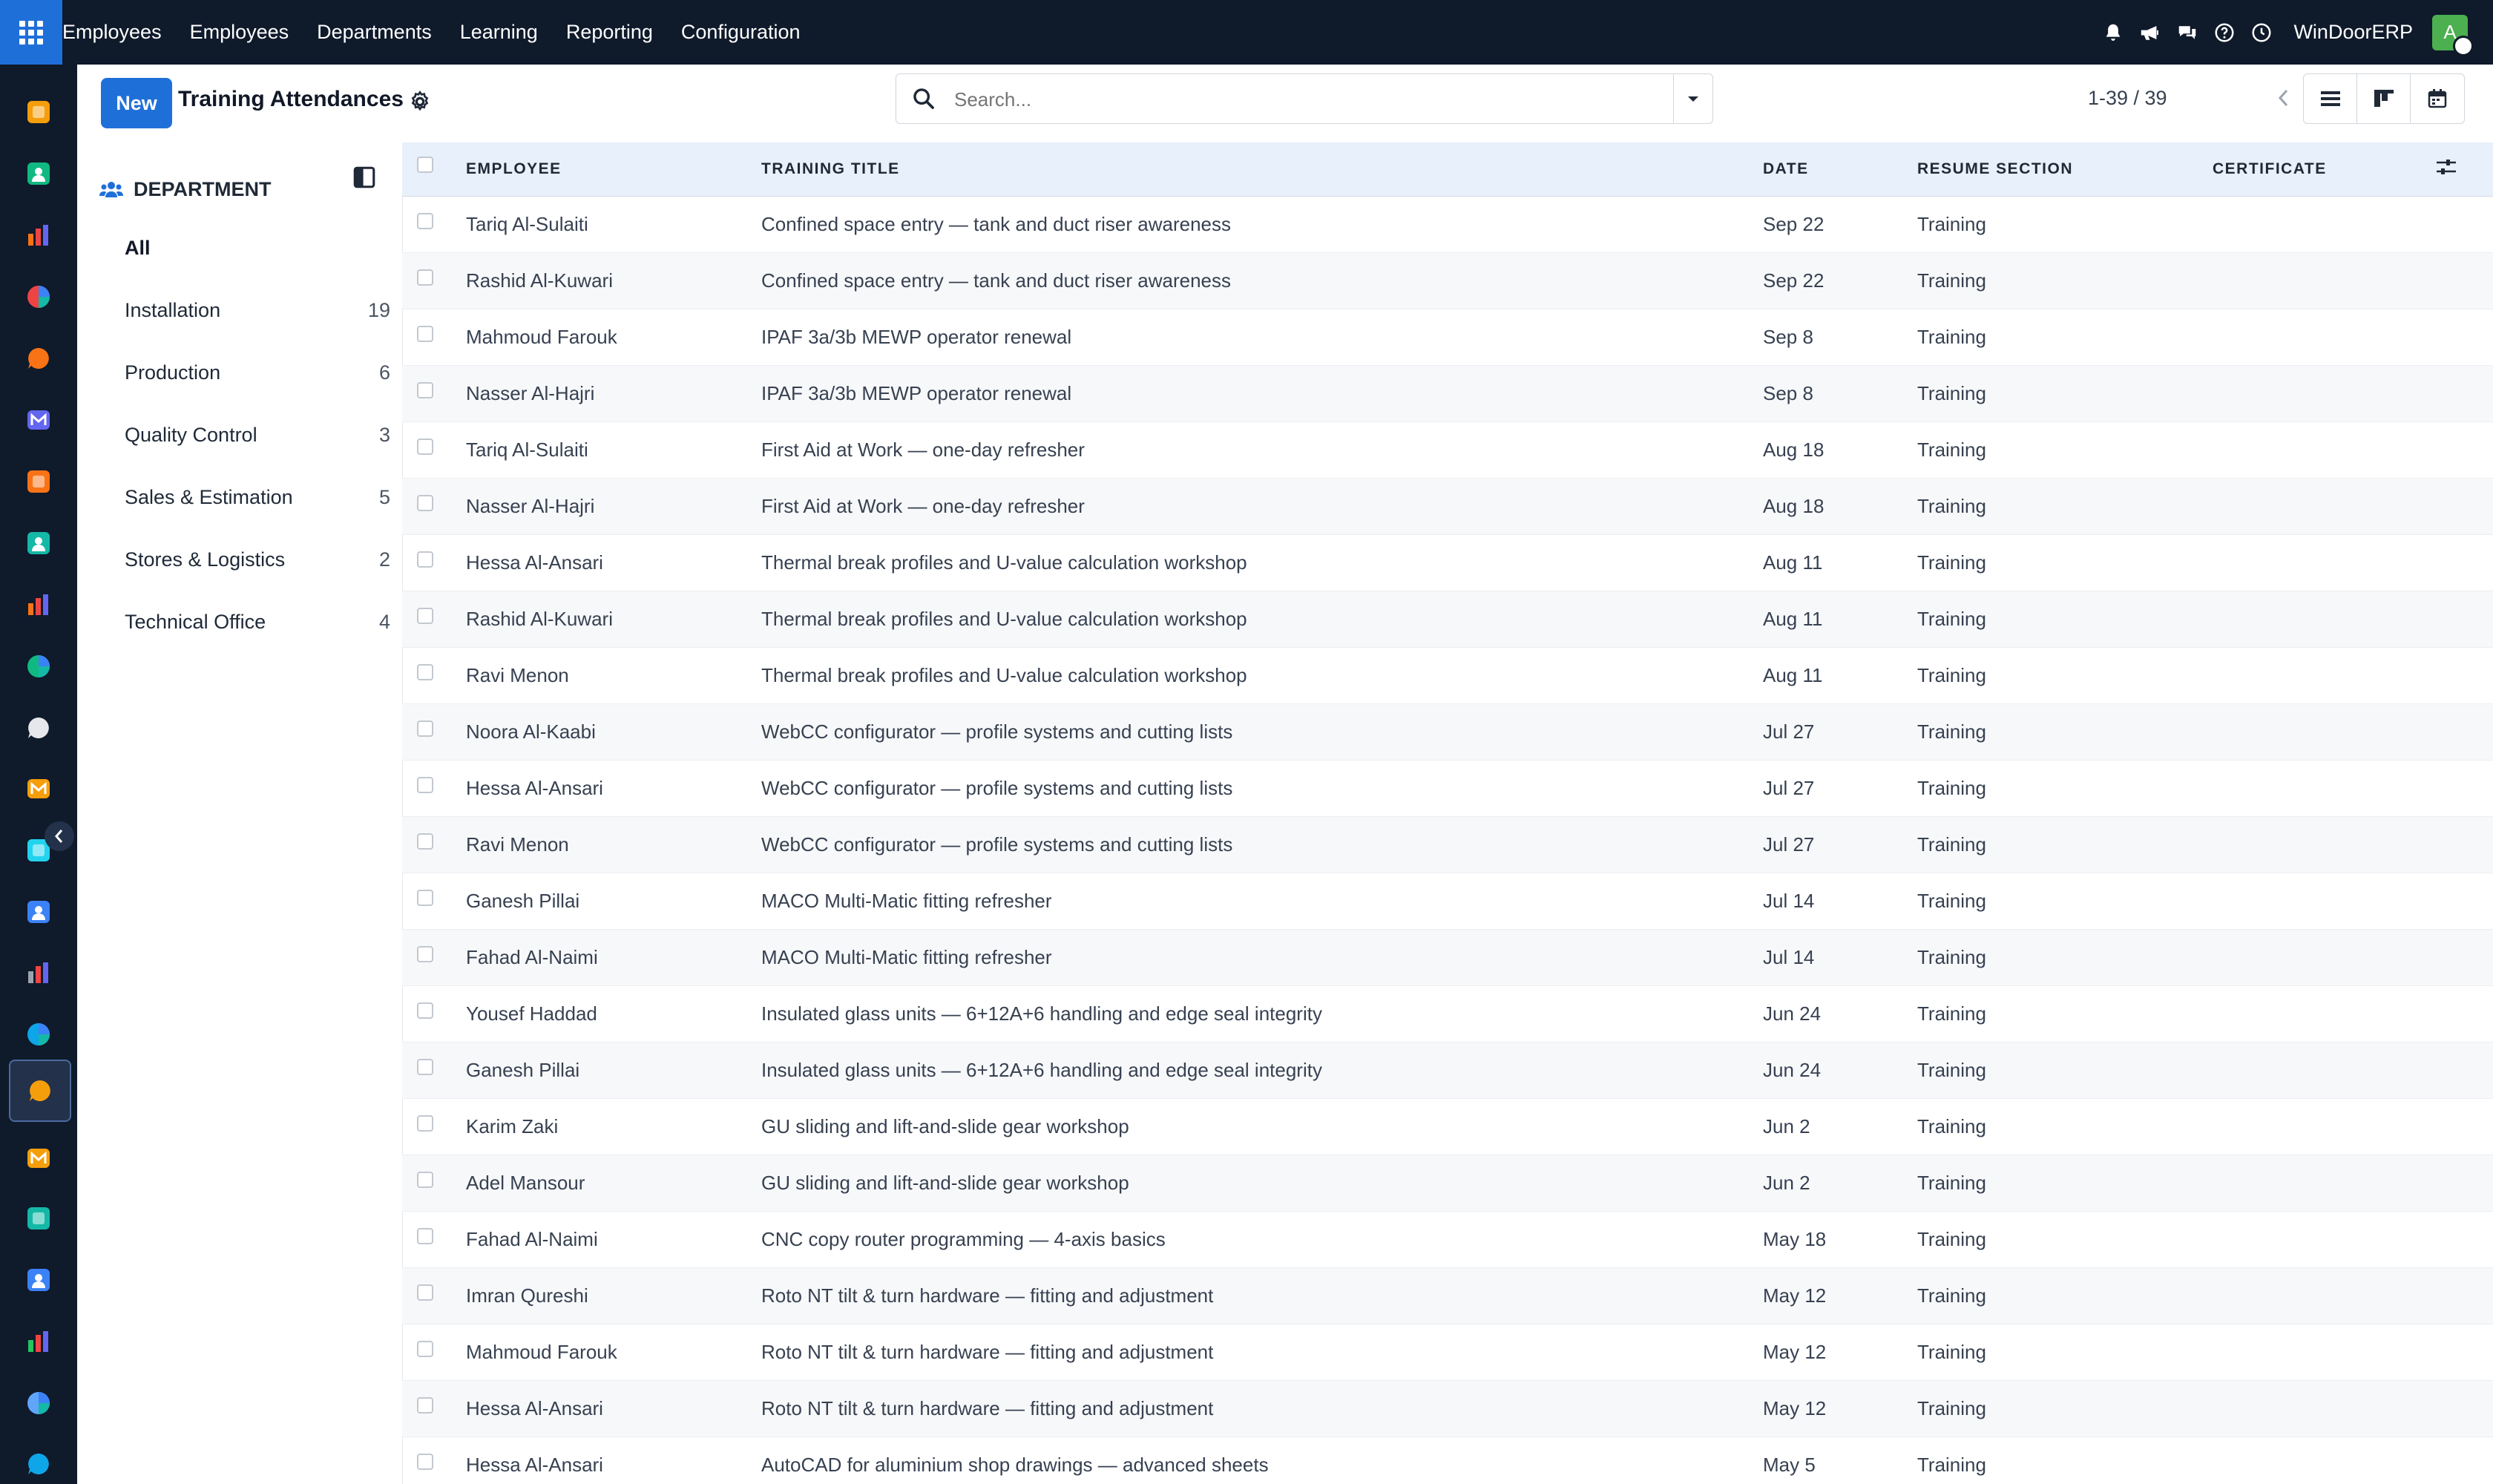 The image size is (2493, 1484). I want to click on list-view-button, so click(2330, 98).